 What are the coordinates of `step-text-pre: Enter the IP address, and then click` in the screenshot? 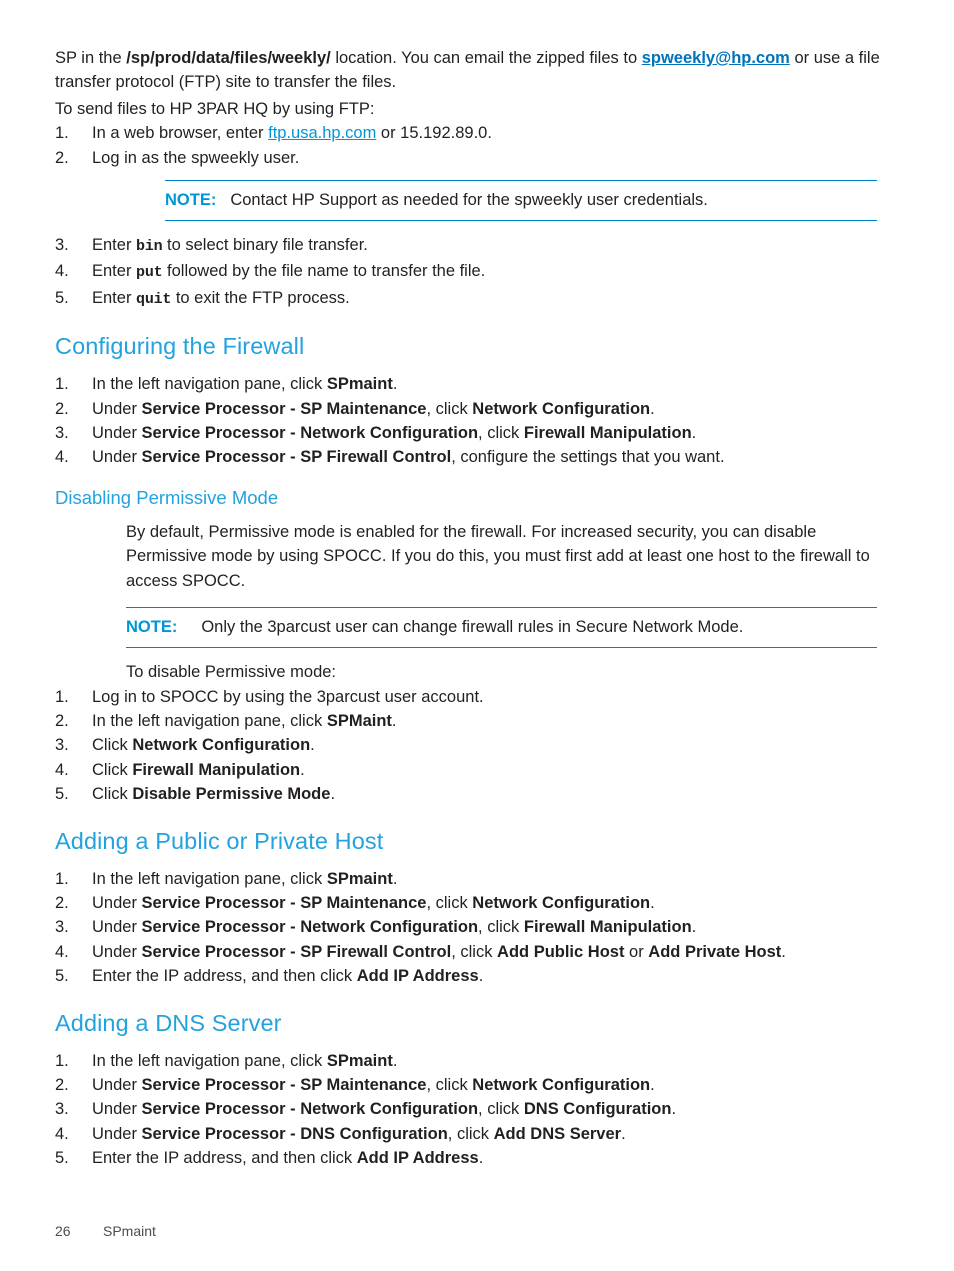 It's located at (224, 976).